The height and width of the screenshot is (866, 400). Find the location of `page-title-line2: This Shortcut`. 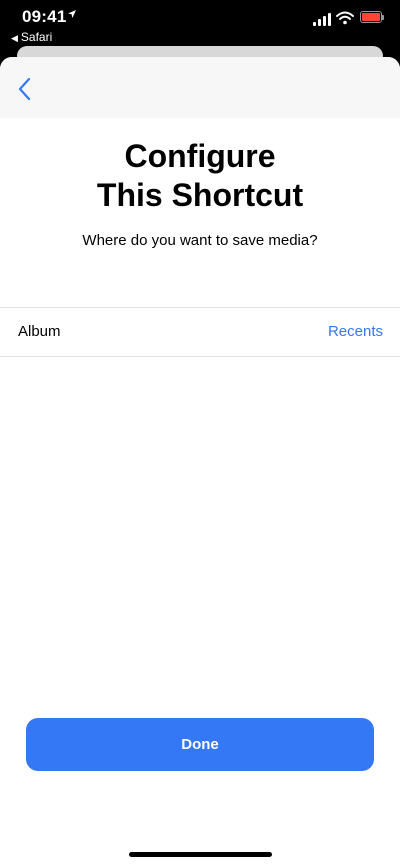

page-title-line2: This Shortcut is located at coordinates (200, 195).